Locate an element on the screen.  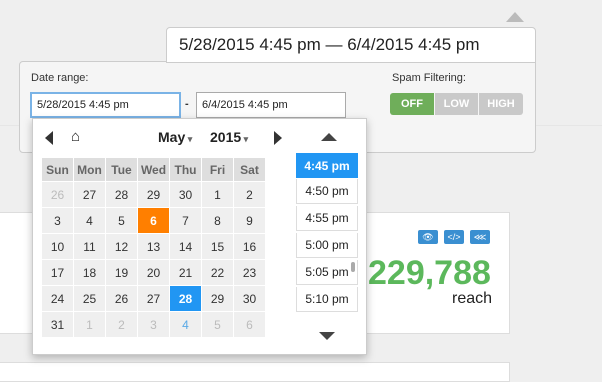
weekday-header: Wed is located at coordinates (153, 169).